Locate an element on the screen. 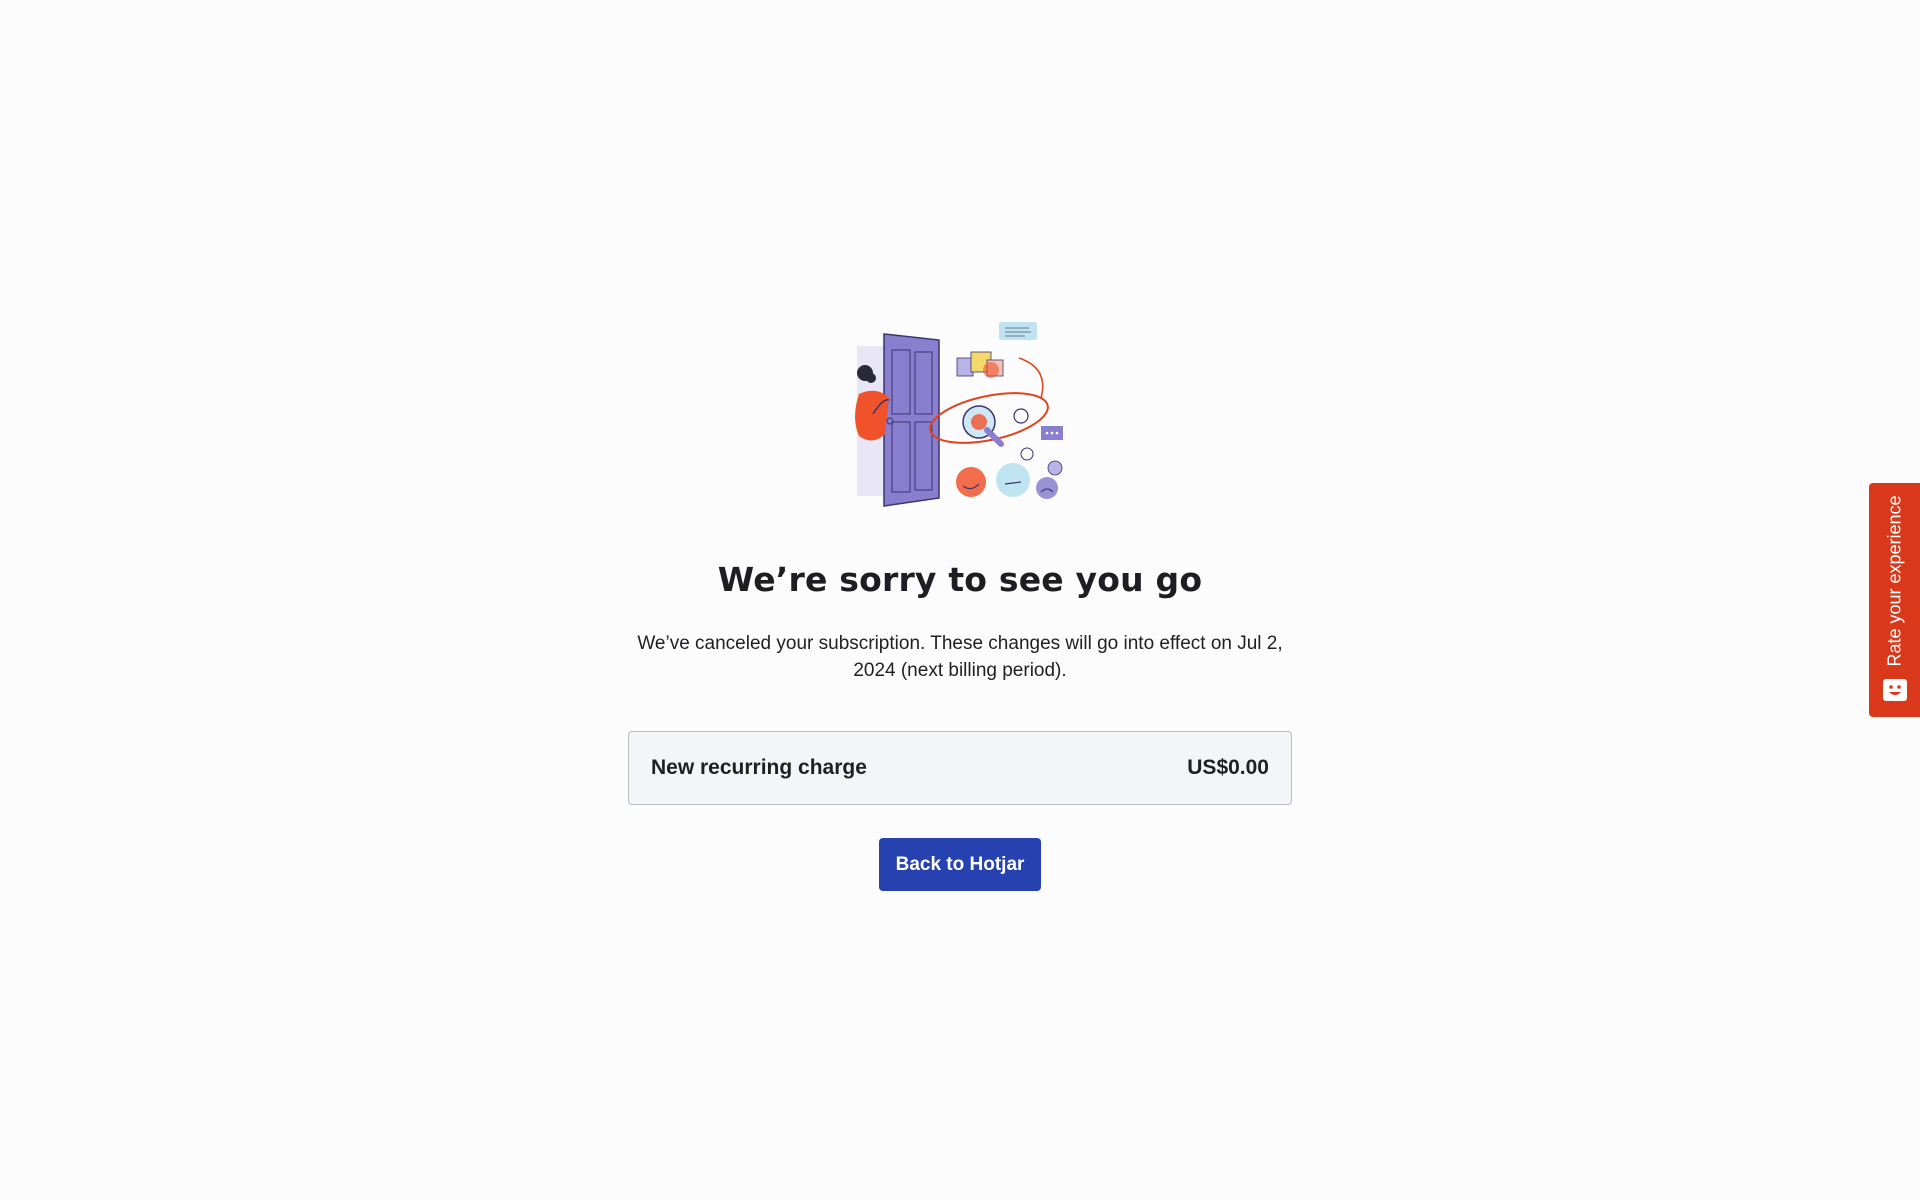  recurring-charge-label: New recurring charge is located at coordinates (759, 767).